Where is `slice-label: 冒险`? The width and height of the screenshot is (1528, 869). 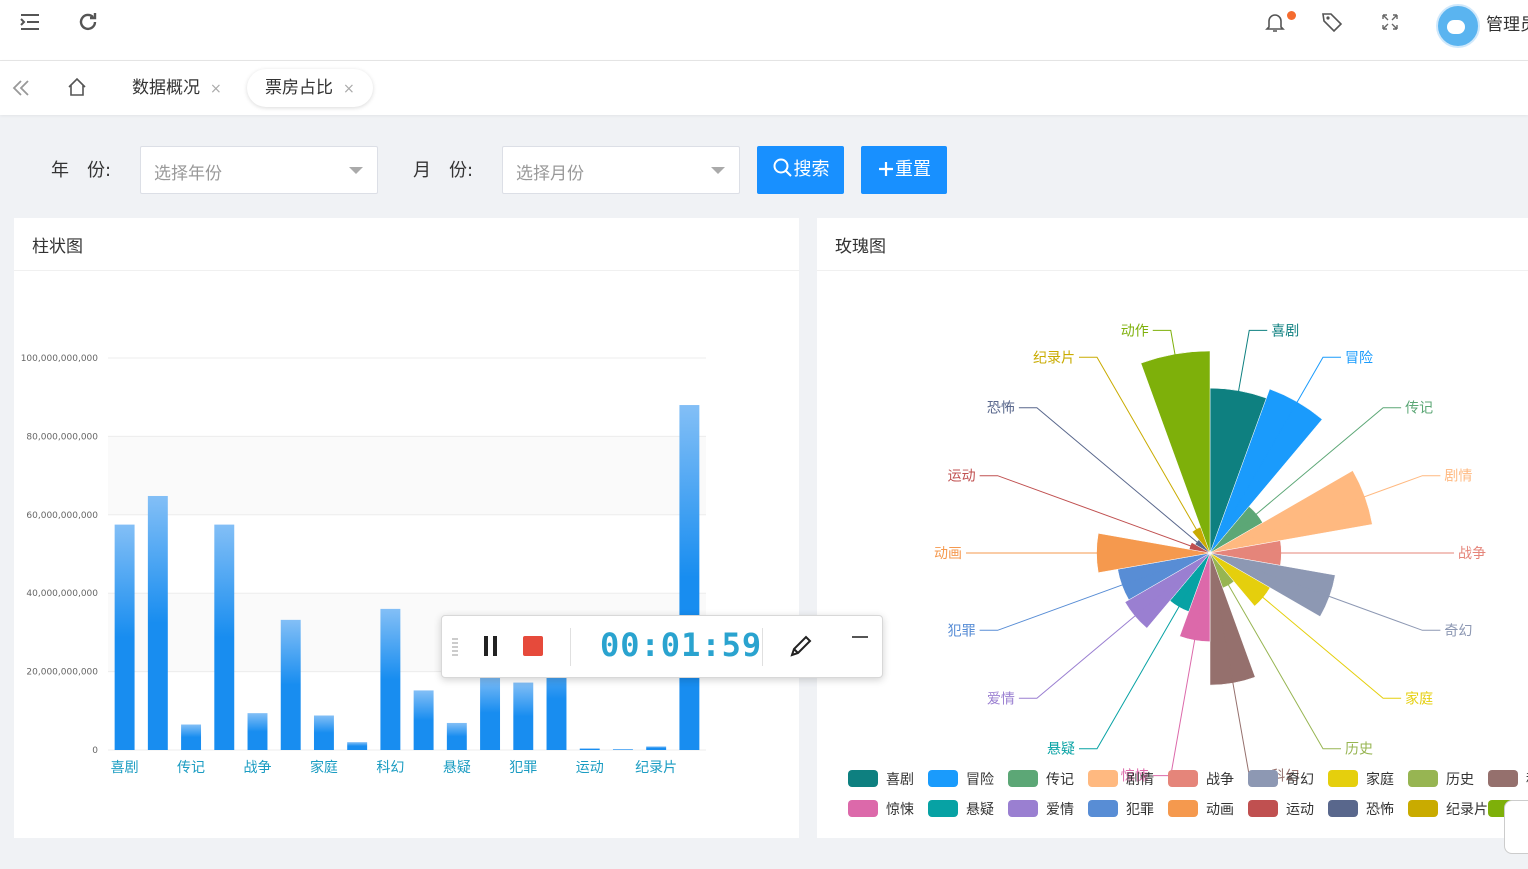 slice-label: 冒险 is located at coordinates (1359, 358).